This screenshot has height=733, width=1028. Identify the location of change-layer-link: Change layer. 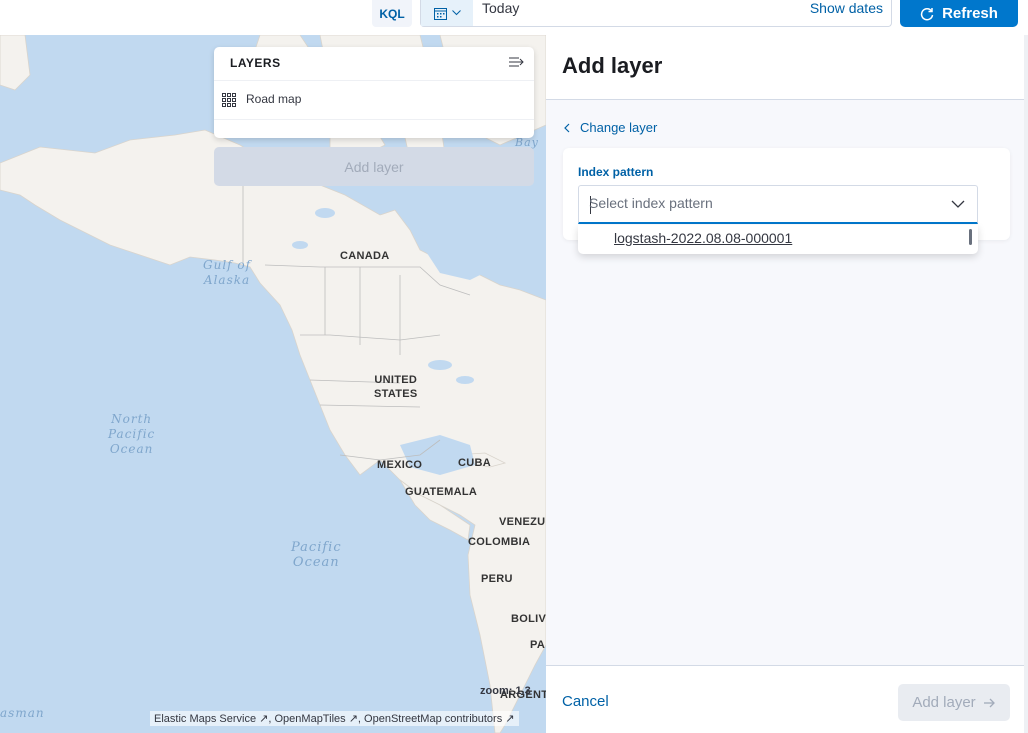
(610, 127).